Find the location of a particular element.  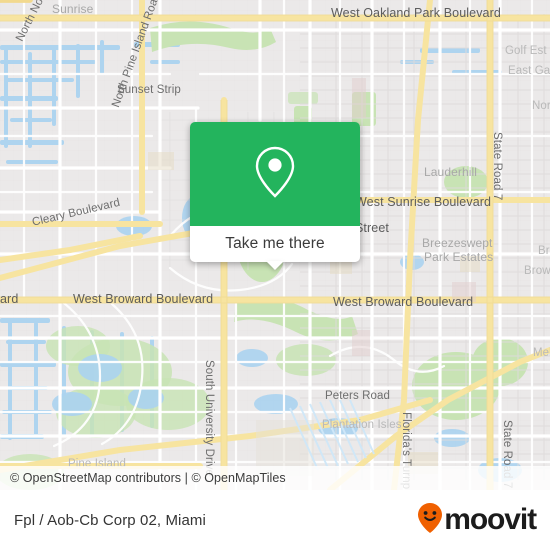

footer-bar: Fpl / Aob-Cb Corp 02, Miami moovit is located at coordinates (275, 520).